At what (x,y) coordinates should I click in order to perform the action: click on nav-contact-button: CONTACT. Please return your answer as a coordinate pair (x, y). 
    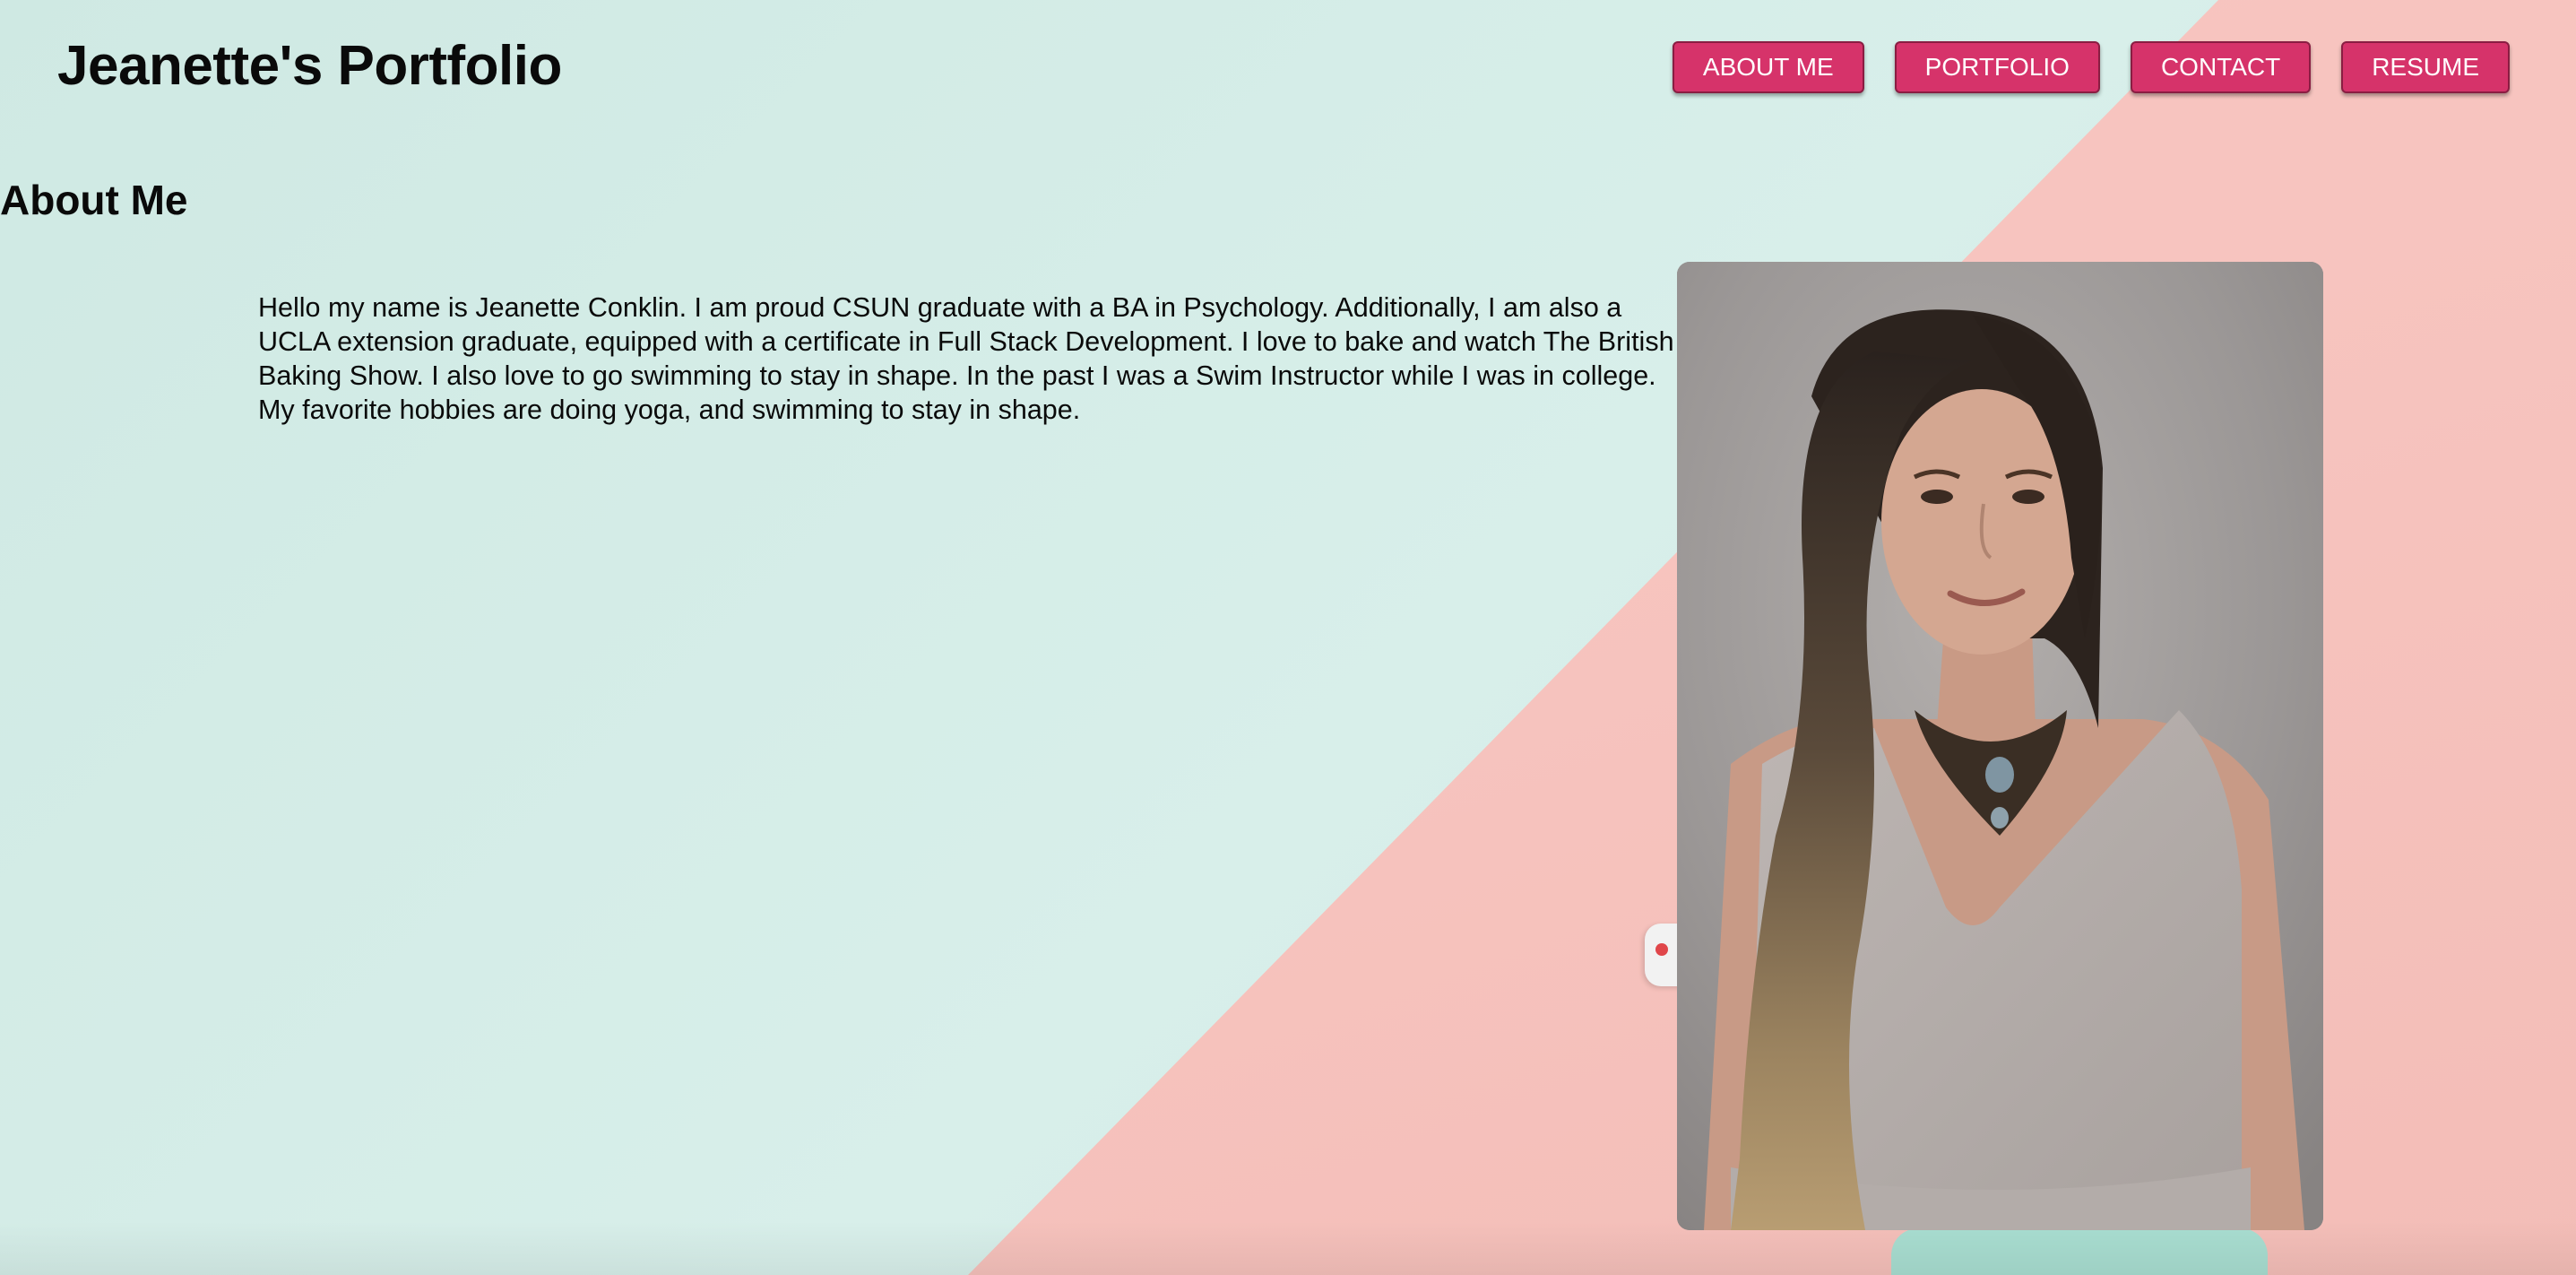
    Looking at the image, I should click on (2221, 67).